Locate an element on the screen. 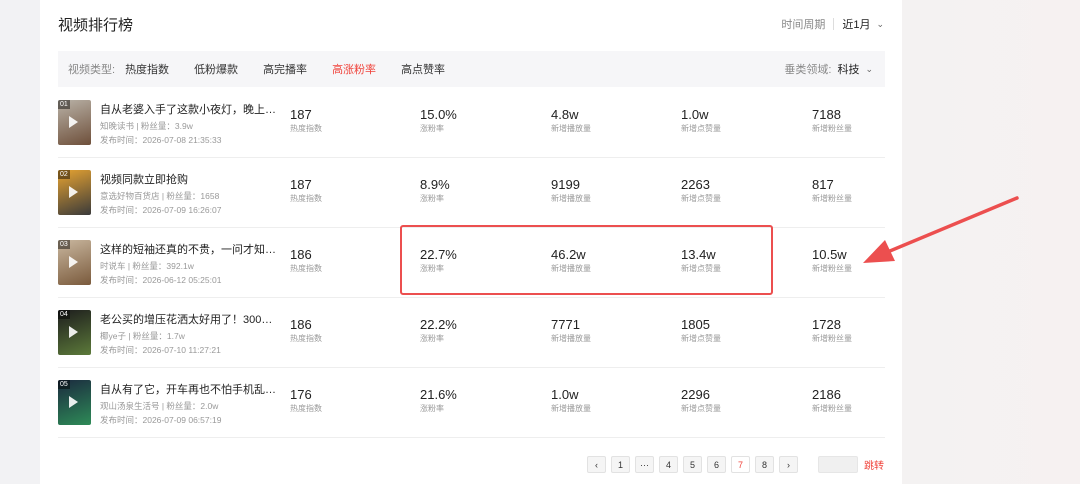  filter-high-completion: 高完播率 is located at coordinates (285, 69).